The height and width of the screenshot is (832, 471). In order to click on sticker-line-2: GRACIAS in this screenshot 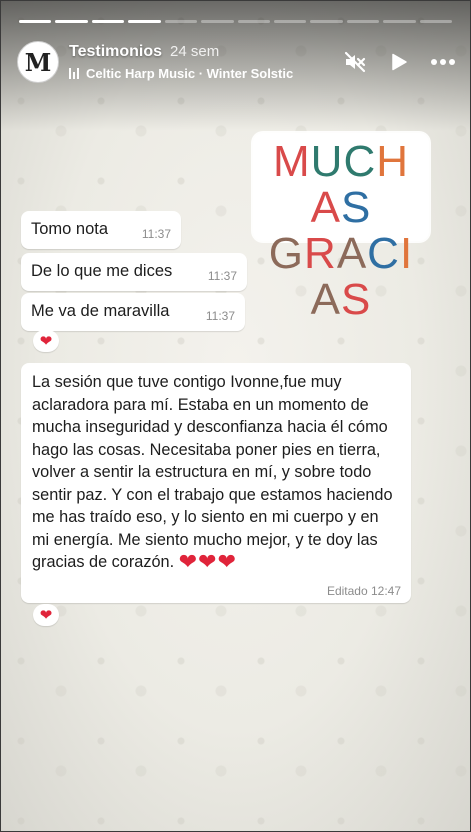, I will do `click(341, 277)`.